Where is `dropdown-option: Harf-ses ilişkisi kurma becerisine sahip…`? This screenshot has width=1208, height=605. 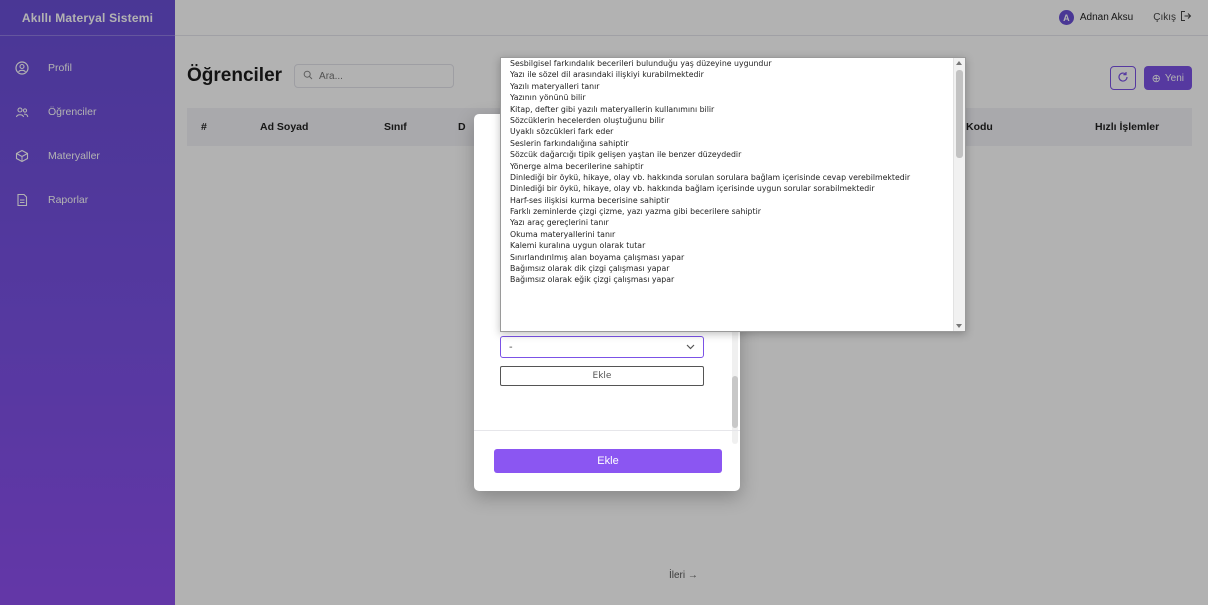
dropdown-option: Harf-ses ilişkisi kurma becerisine sahip… is located at coordinates (727, 200).